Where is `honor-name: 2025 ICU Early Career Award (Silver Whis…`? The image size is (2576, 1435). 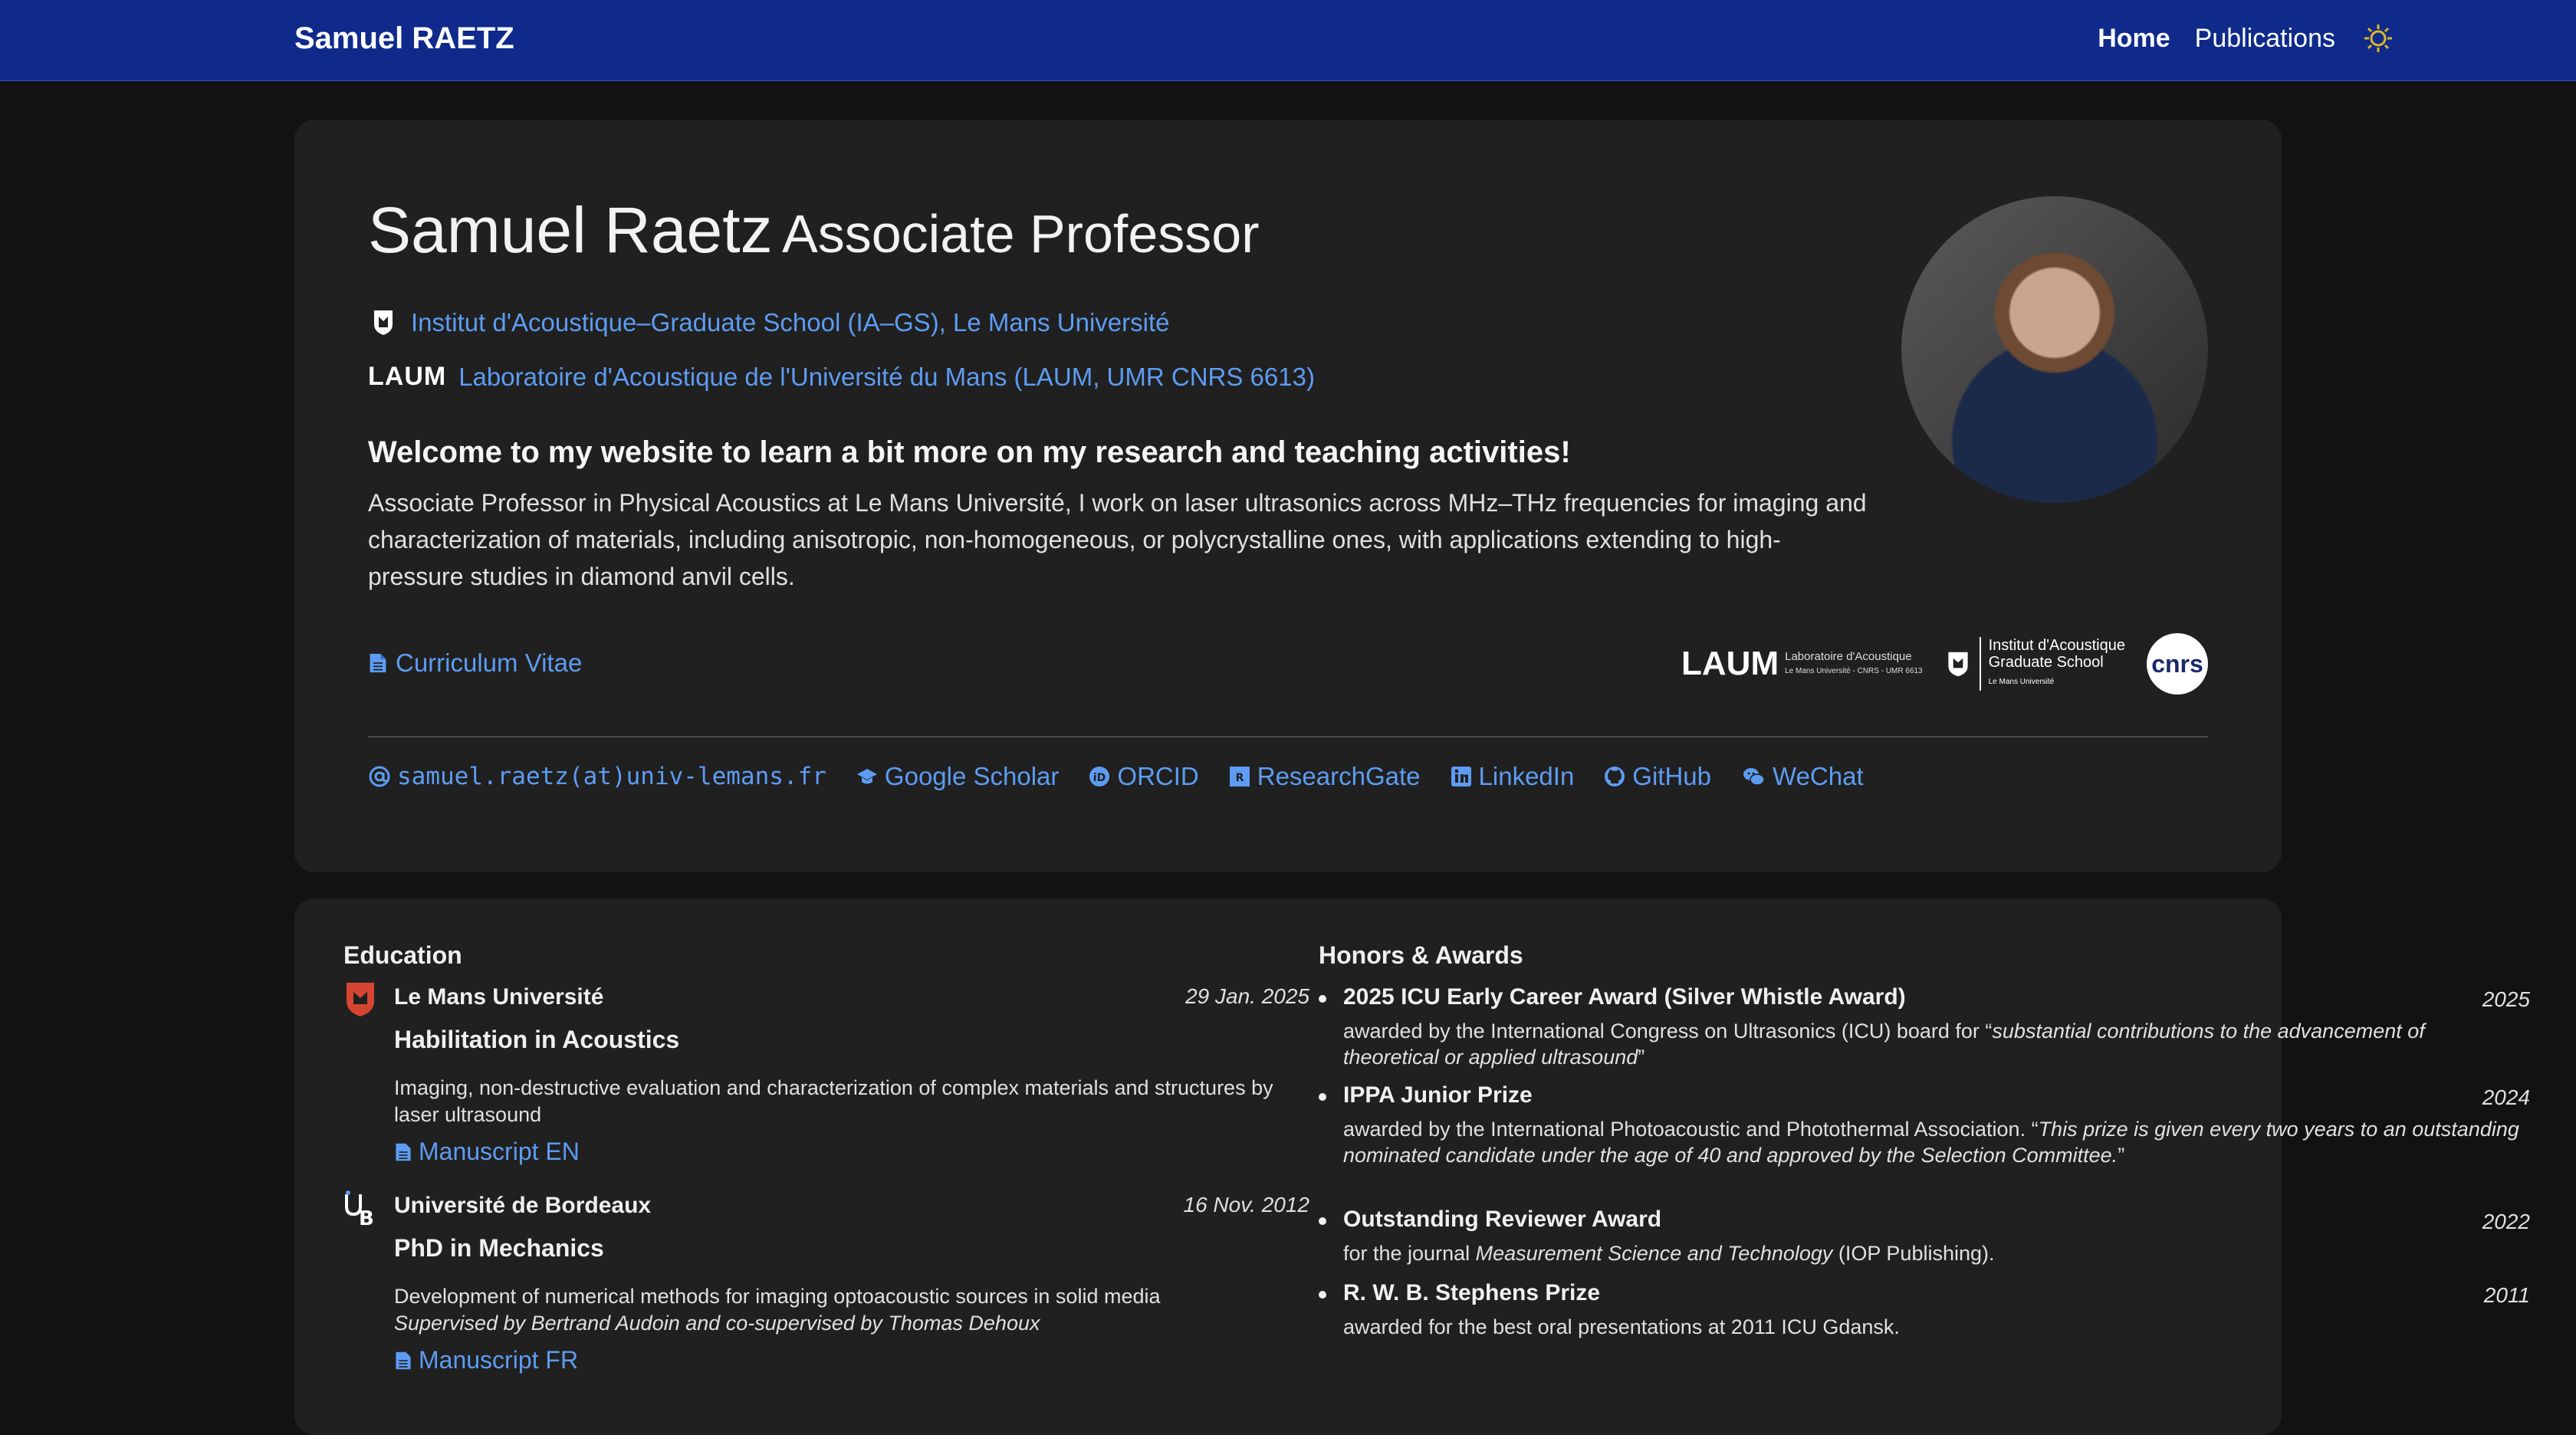
honor-name: 2025 ICU Early Career Award (Silver Whis… is located at coordinates (1625, 997).